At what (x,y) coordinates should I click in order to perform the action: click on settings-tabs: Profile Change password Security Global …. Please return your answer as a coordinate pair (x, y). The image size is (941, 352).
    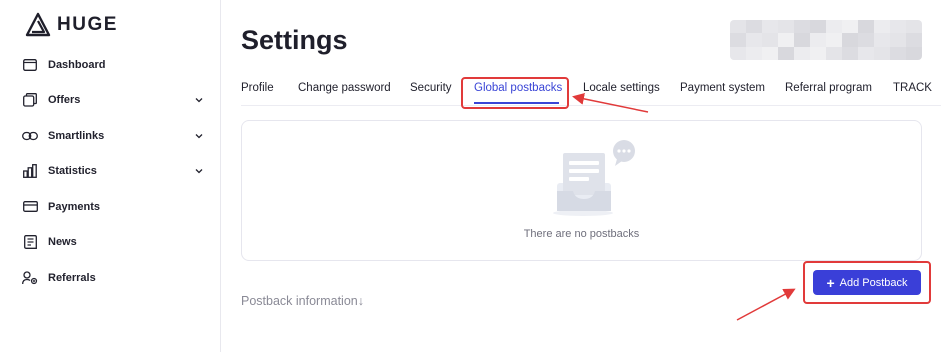
    Looking at the image, I should click on (591, 91).